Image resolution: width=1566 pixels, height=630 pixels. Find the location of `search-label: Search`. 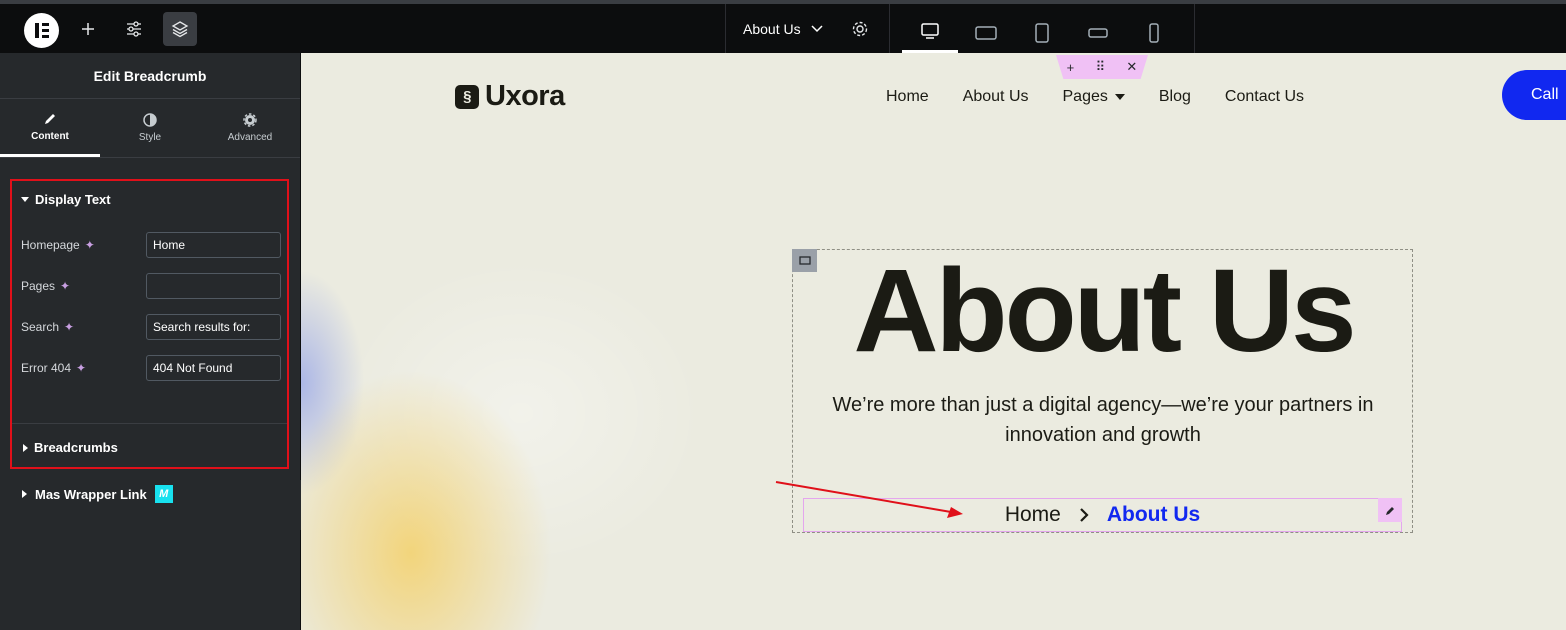

search-label: Search is located at coordinates (40, 327).